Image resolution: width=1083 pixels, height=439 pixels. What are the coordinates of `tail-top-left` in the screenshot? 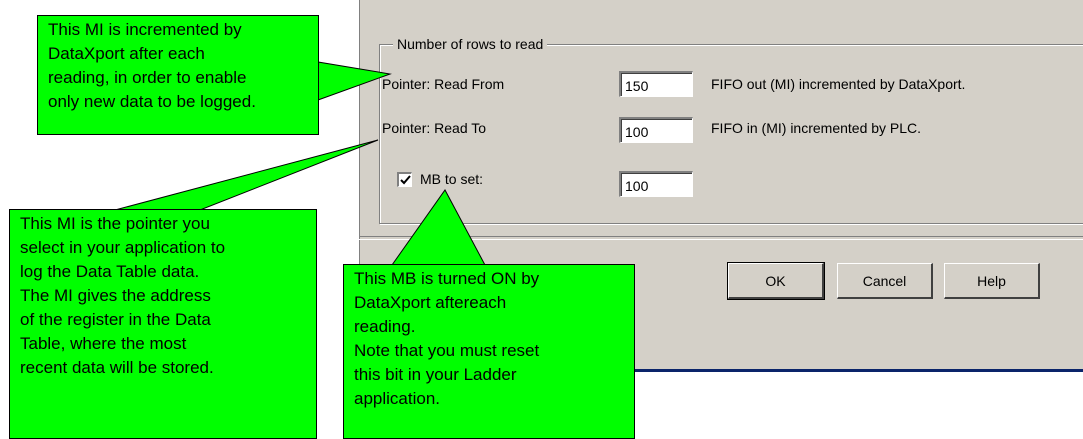 It's located at (354, 81).